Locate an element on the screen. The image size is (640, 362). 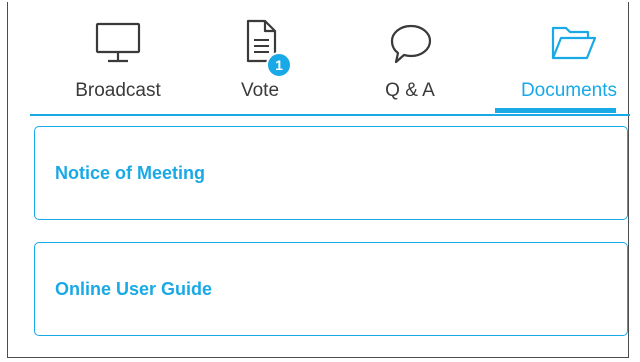
document-title: Online User Guide is located at coordinates (134, 288).